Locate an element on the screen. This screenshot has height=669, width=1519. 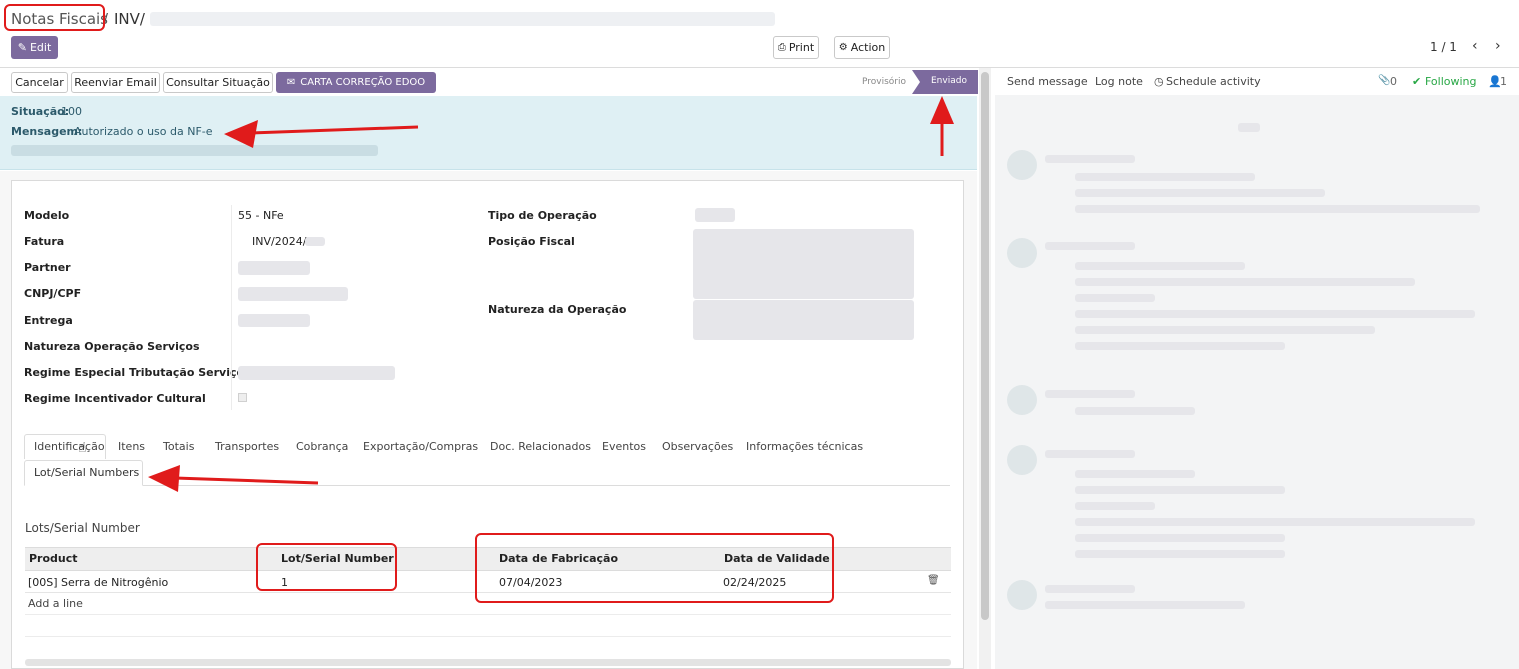
arrow-mensagem-shaft is located at coordinates (334, 130).